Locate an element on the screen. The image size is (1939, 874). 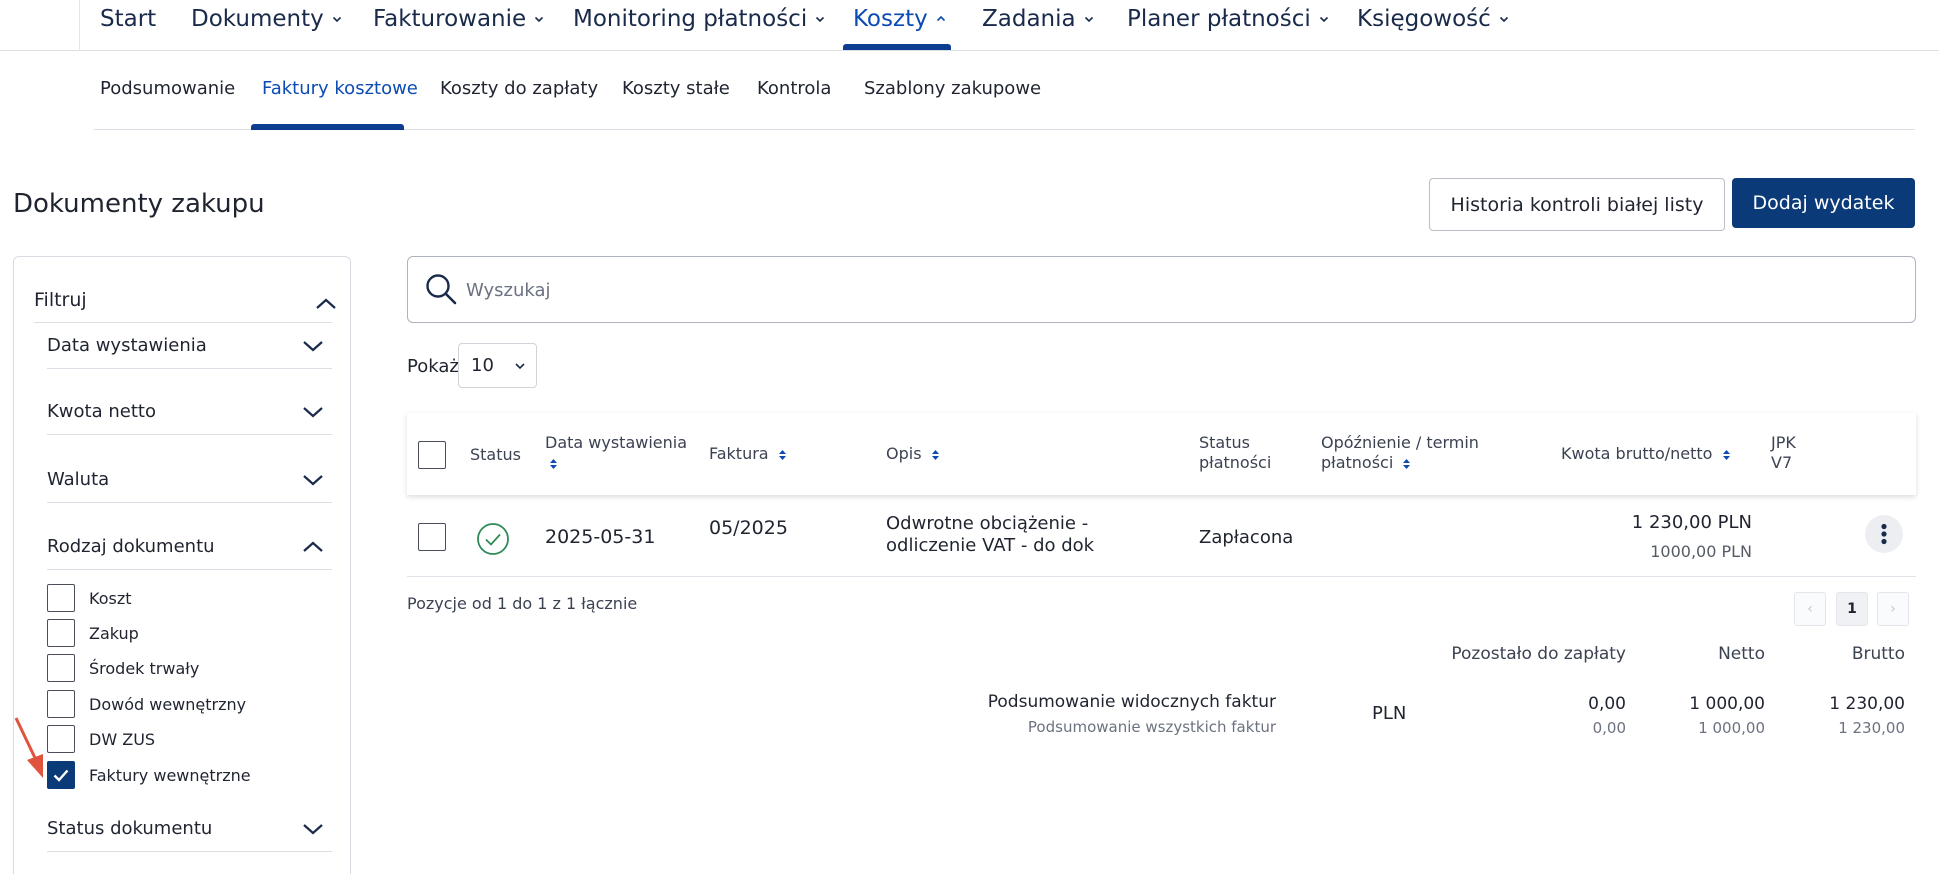
search-icon is located at coordinates (441, 289).